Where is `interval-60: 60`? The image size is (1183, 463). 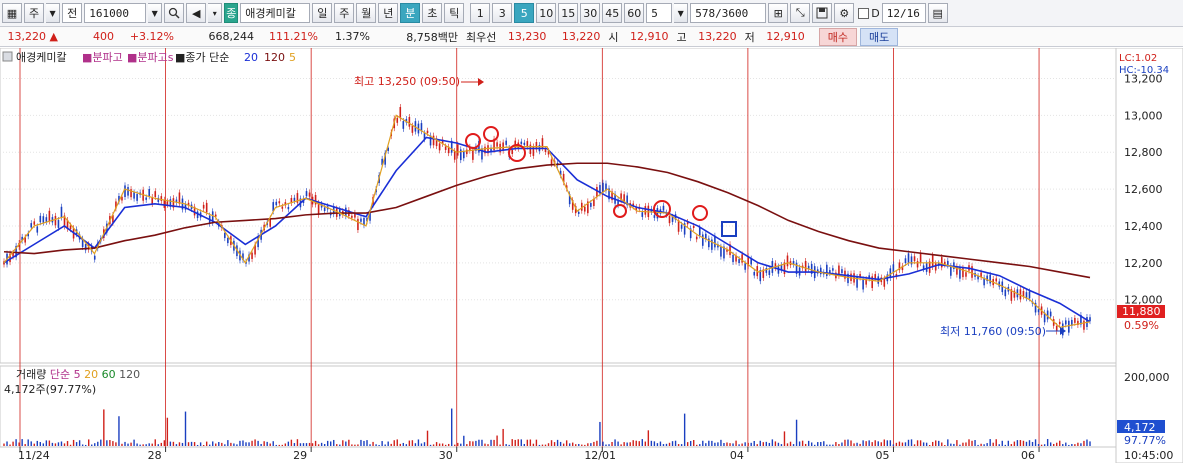
interval-60: 60 is located at coordinates (634, 13).